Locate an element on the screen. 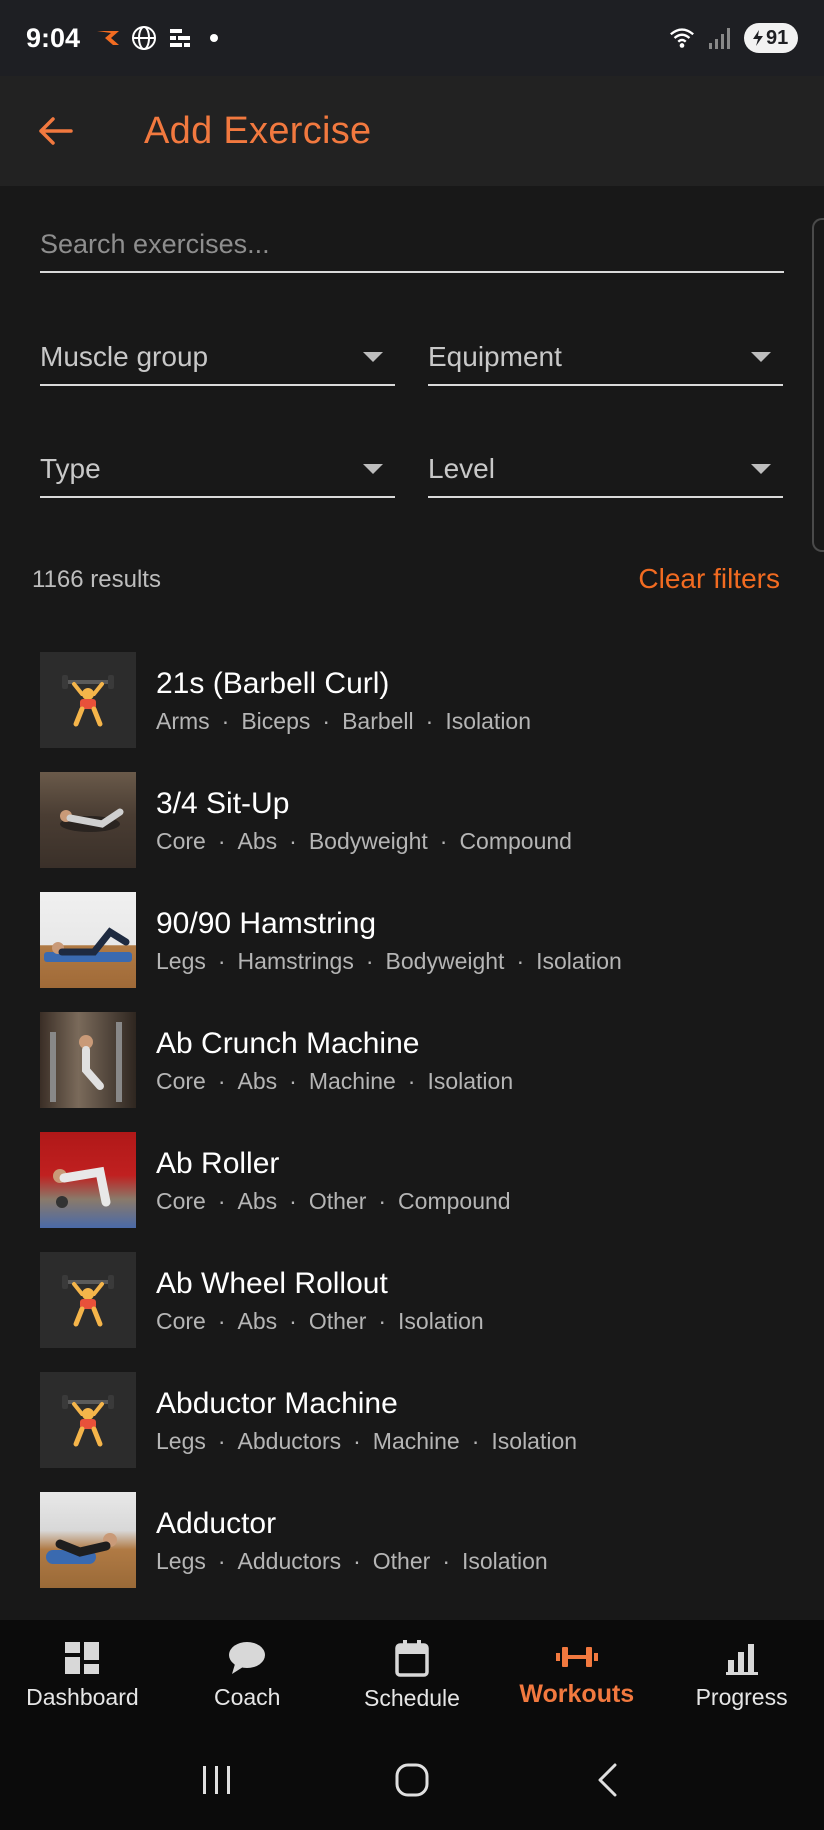 The image size is (824, 1830). level-label: Level is located at coordinates (461, 468).